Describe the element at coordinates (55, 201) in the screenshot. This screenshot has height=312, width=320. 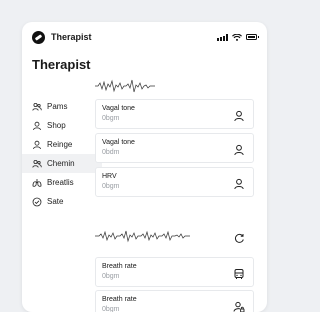
I see `sidebar-item-label: Sate` at that location.